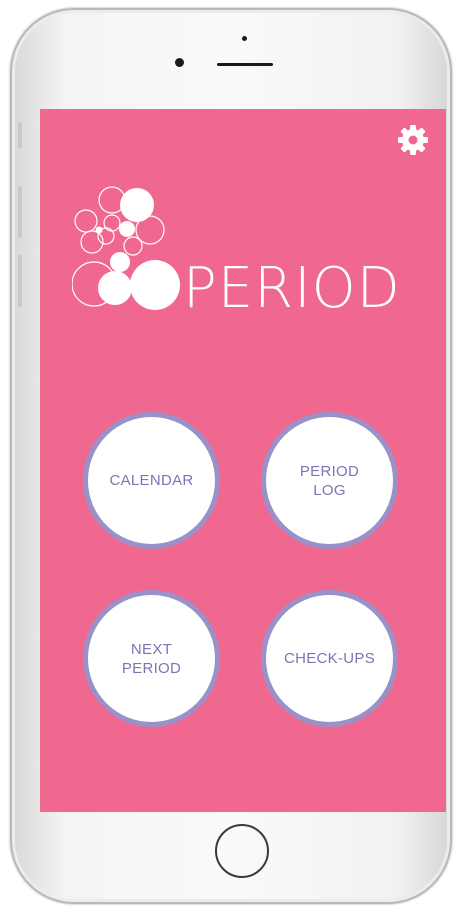 This screenshot has height=909, width=461. Describe the element at coordinates (20, 212) in the screenshot. I see `volume-up-button` at that location.